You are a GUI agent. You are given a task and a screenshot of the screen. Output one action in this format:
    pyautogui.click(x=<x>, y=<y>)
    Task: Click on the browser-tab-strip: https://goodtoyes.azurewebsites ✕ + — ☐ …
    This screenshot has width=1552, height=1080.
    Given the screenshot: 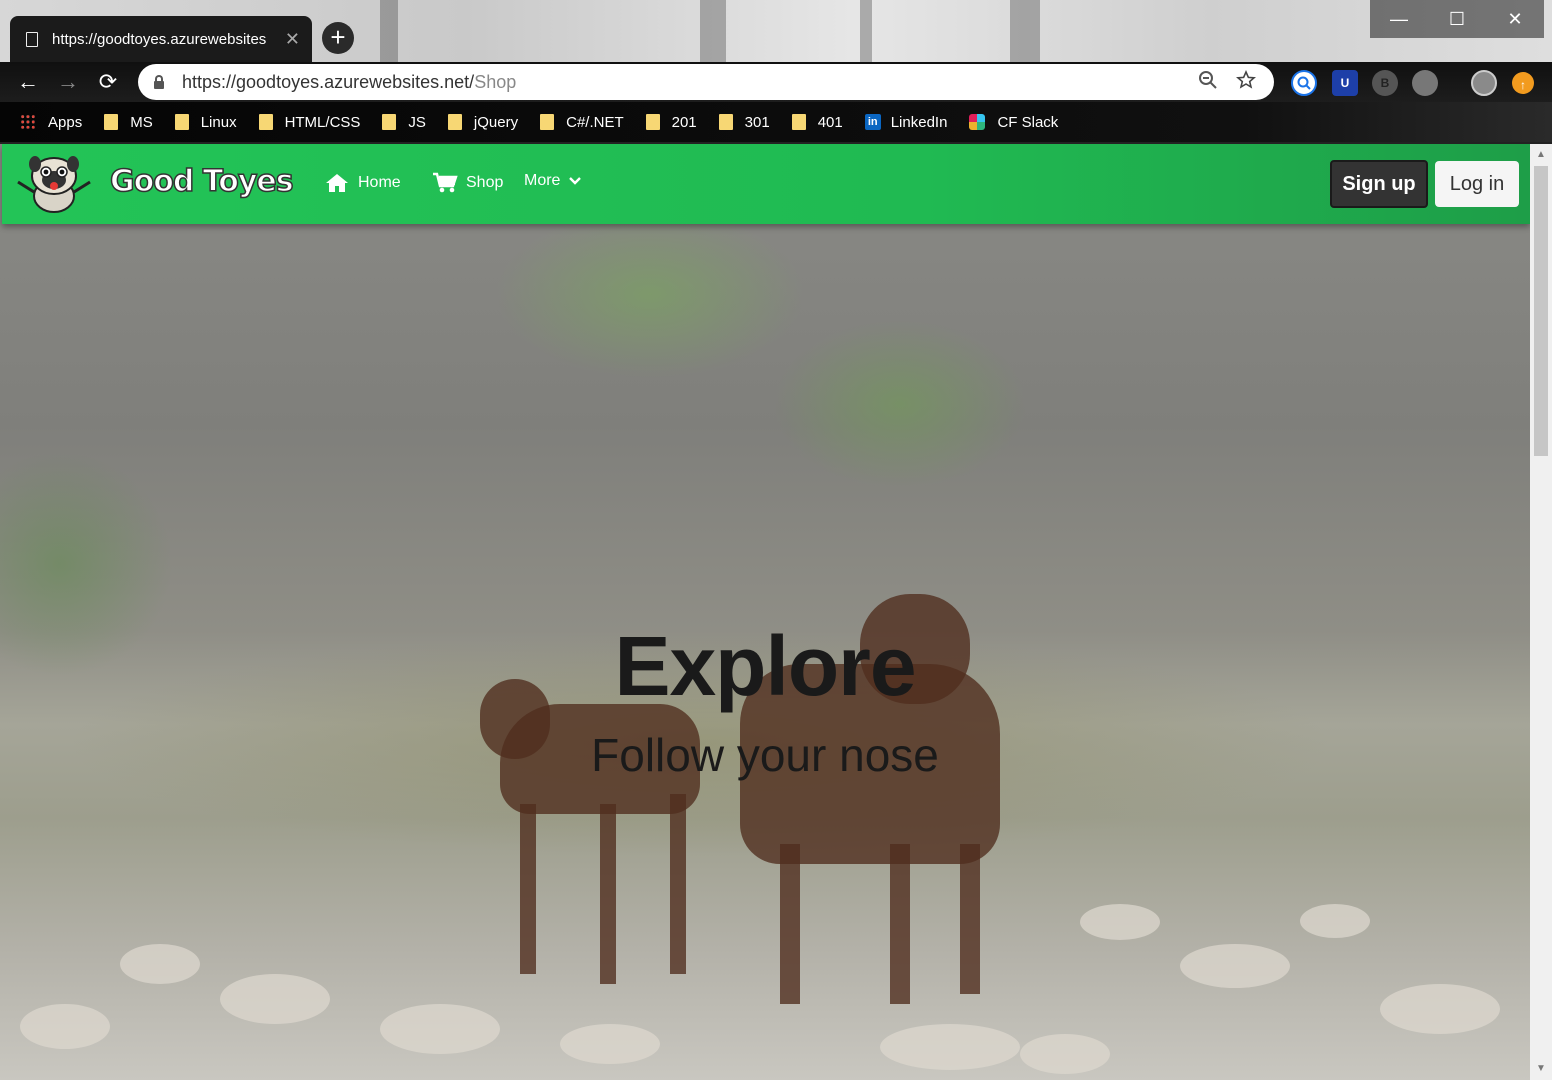 What is the action you would take?
    pyautogui.click(x=776, y=31)
    